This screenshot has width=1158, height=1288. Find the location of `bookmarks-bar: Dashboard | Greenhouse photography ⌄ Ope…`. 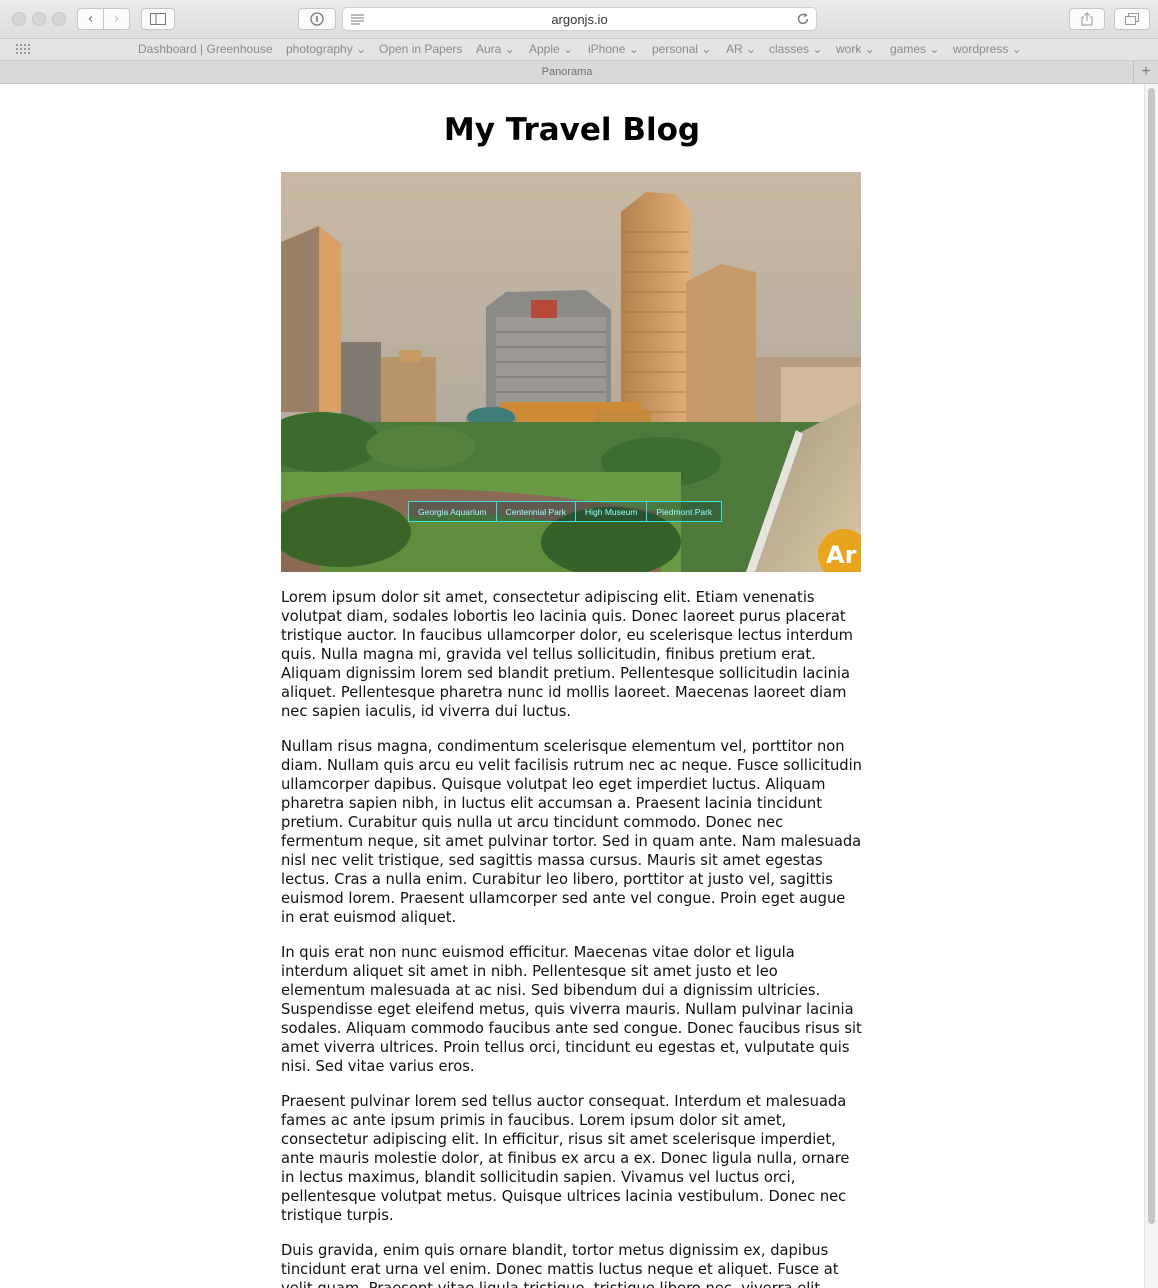

bookmarks-bar: Dashboard | Greenhouse photography ⌄ Ope… is located at coordinates (579, 50).